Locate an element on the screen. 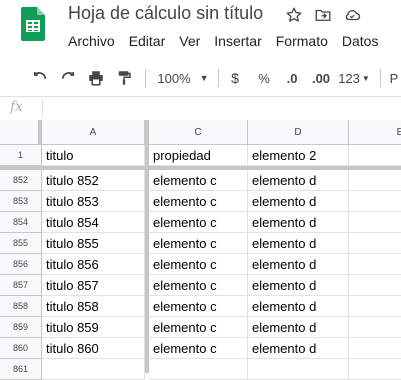 This screenshot has width=401, height=380. select-all-corner is located at coordinates (21, 132).